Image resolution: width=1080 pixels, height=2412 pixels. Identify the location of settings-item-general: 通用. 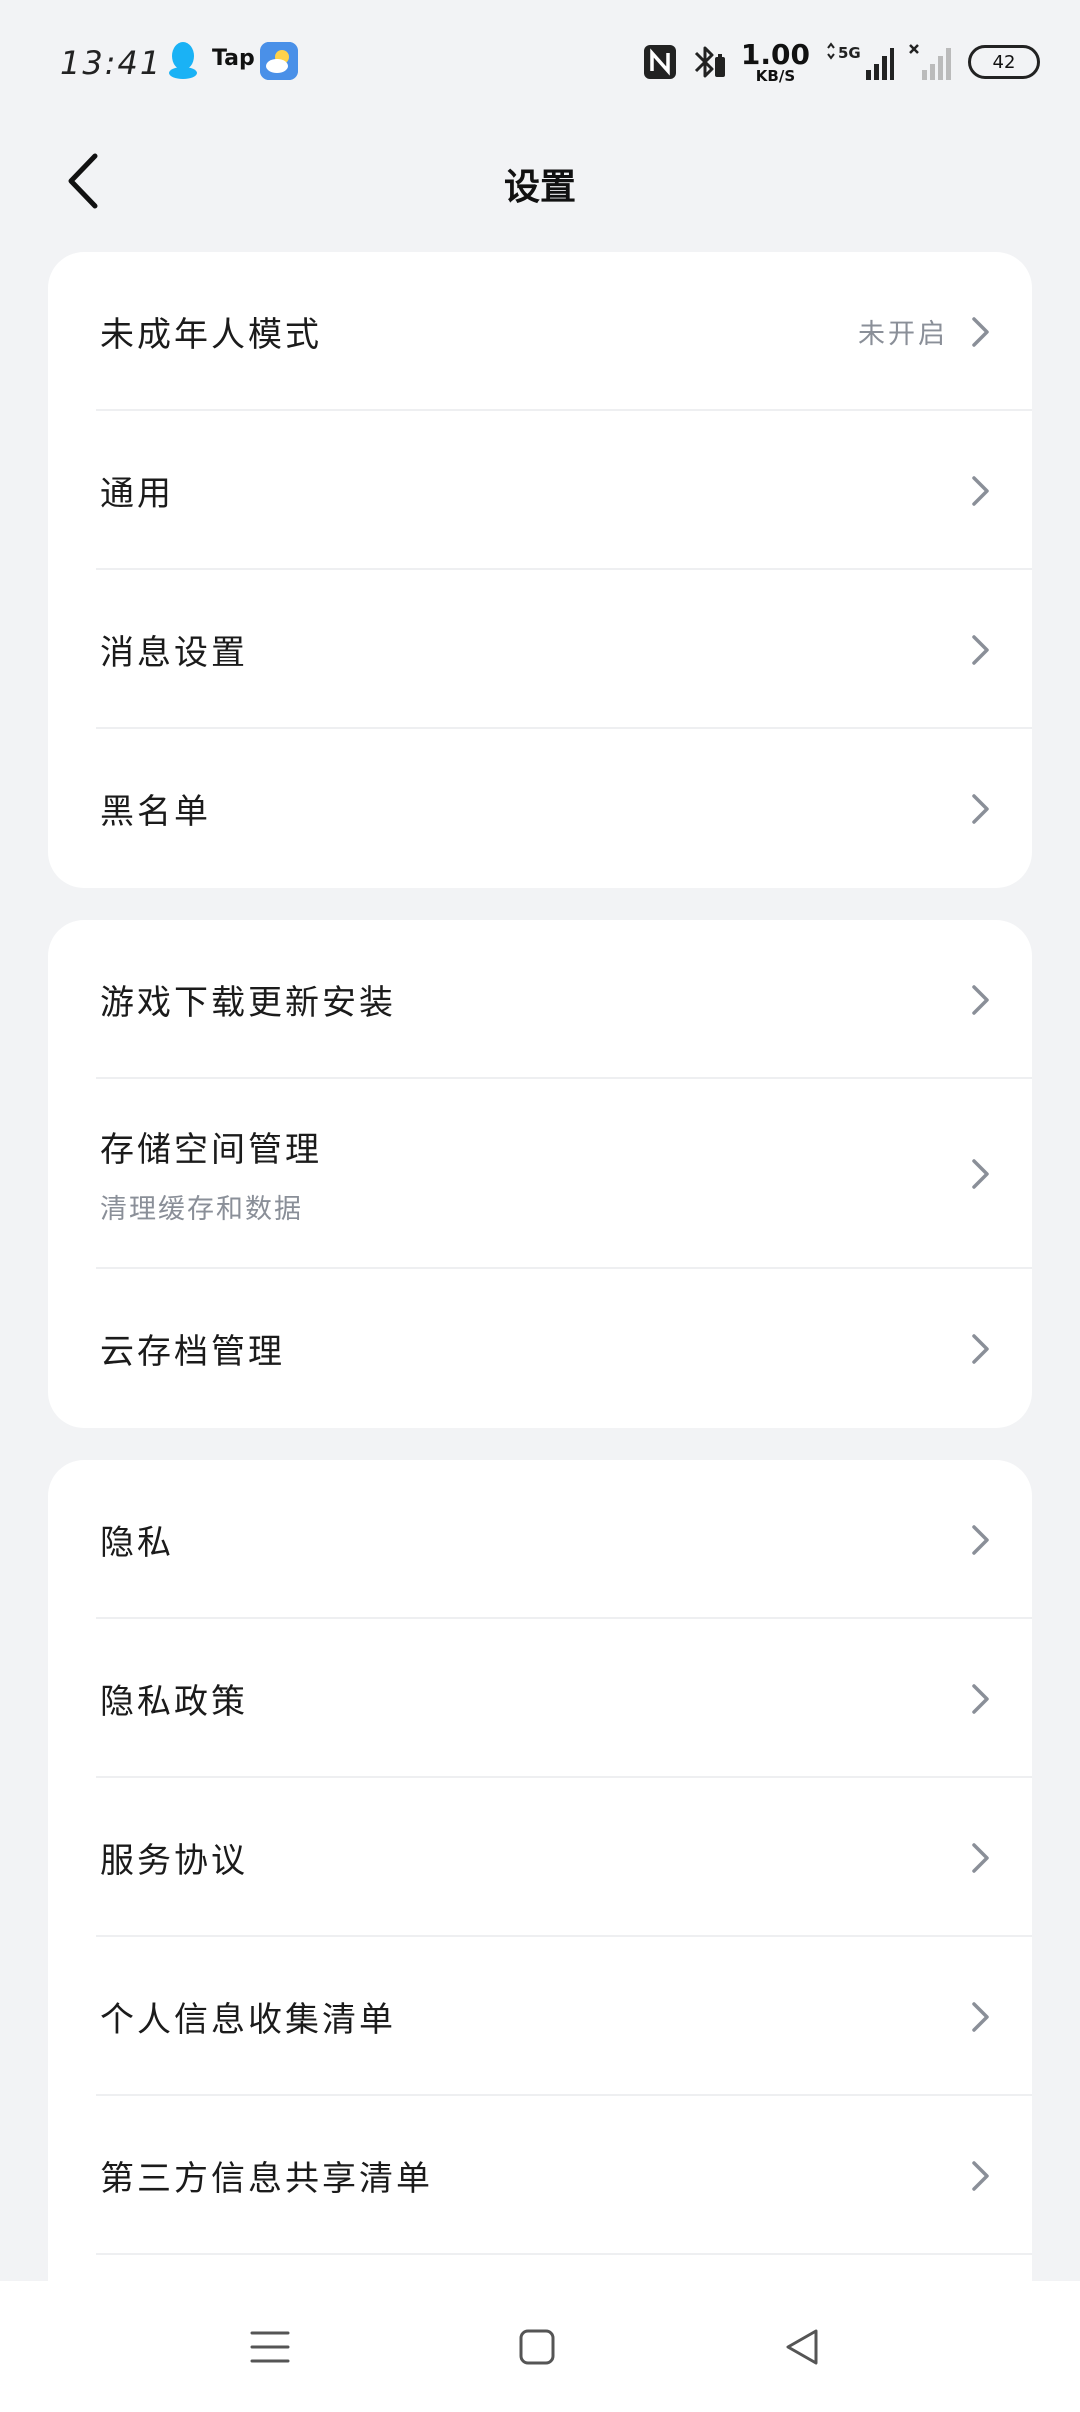
(540, 490).